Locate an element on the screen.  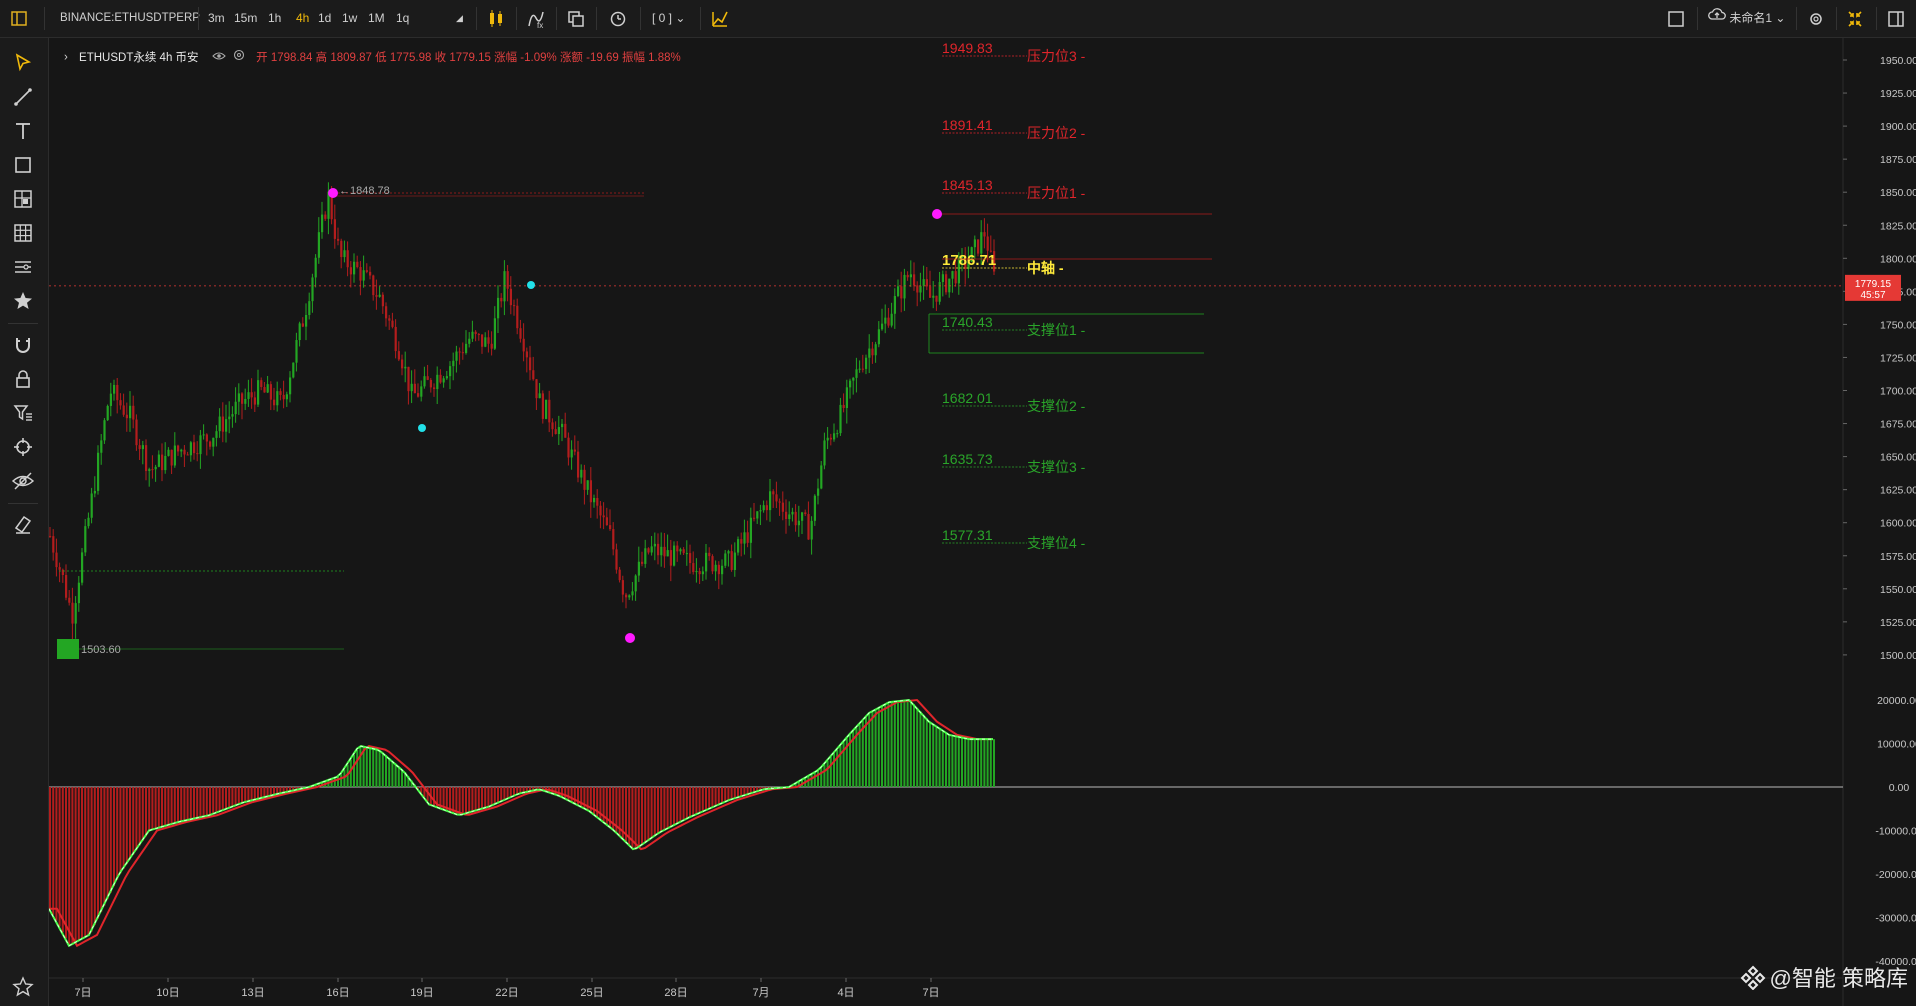
timeframe-1w: 1w is located at coordinates (349, 18).